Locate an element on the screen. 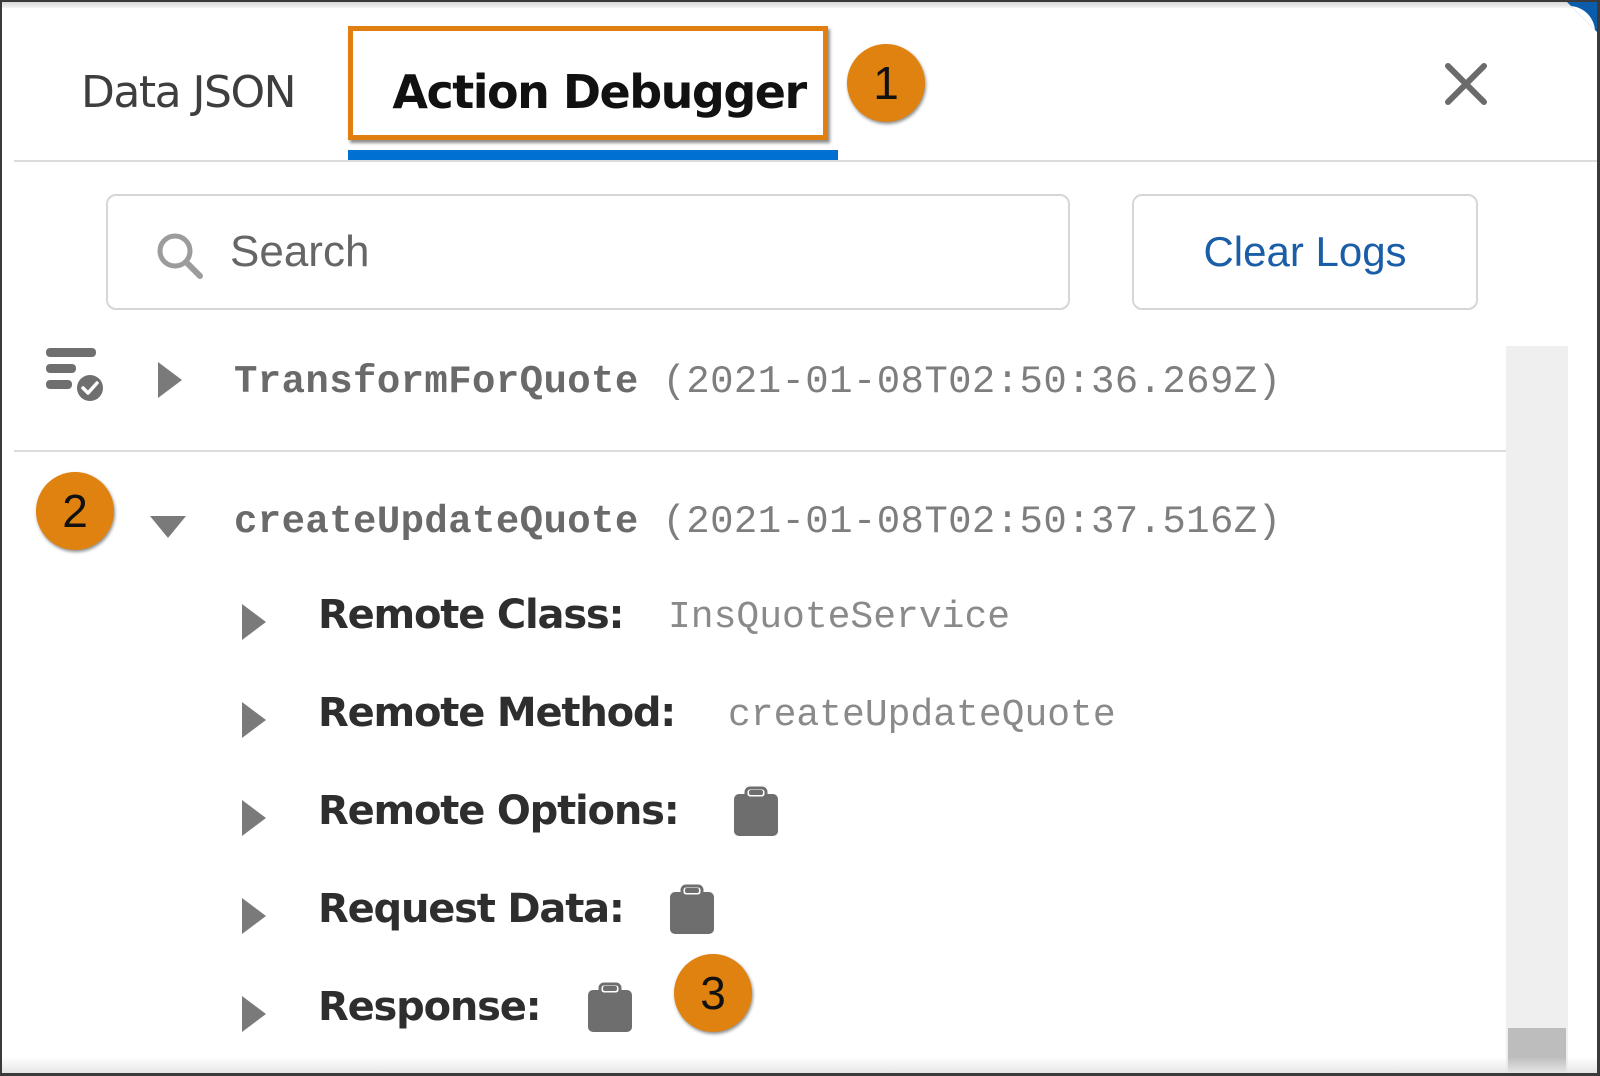  search-box is located at coordinates (588, 252).